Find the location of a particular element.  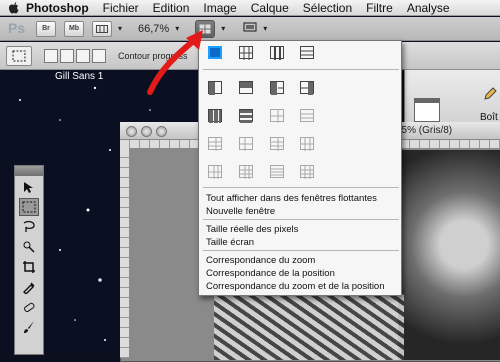

grid-icon is located at coordinates (102, 28).